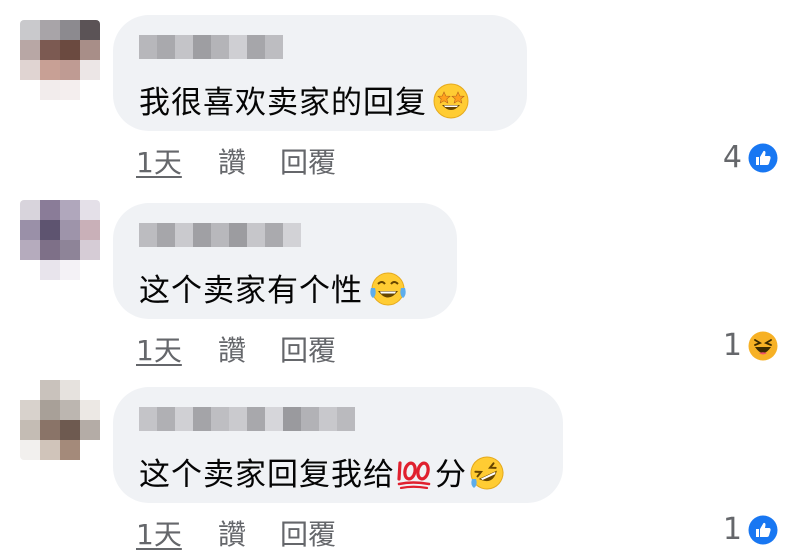 The height and width of the screenshot is (557, 800). I want to click on reaction-summary: 4, so click(750, 157).